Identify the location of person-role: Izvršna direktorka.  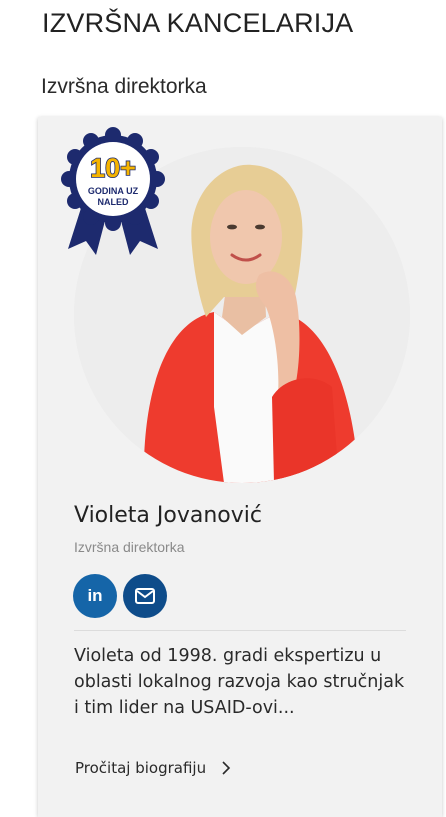
(129, 547).